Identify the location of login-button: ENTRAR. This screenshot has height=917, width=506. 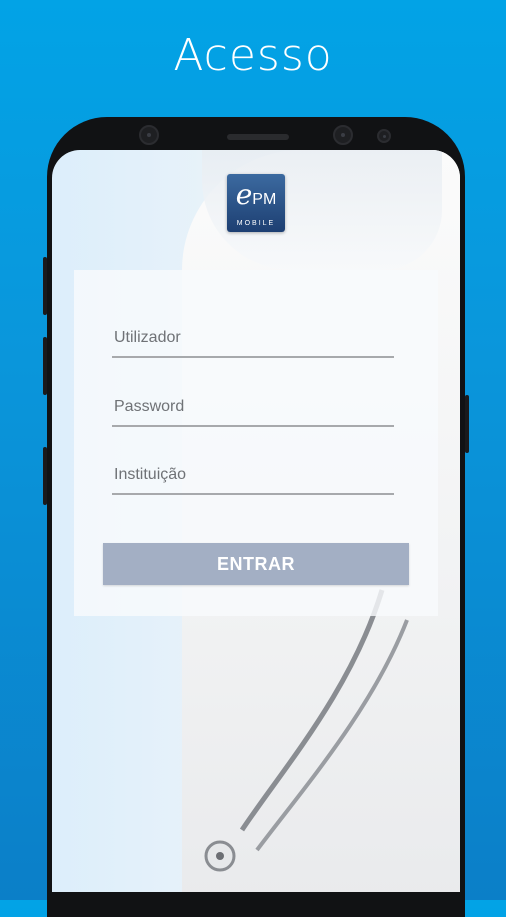
(256, 564).